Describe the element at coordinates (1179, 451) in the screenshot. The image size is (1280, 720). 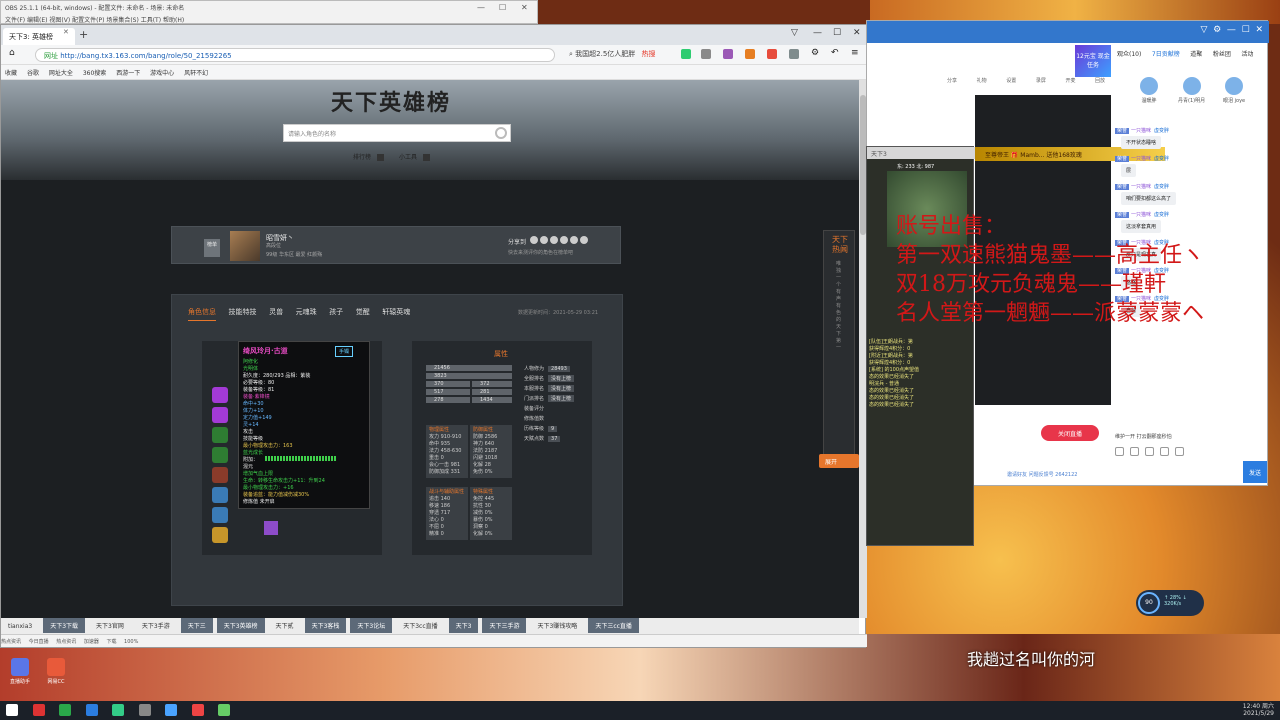
I see `chat-icon` at that location.